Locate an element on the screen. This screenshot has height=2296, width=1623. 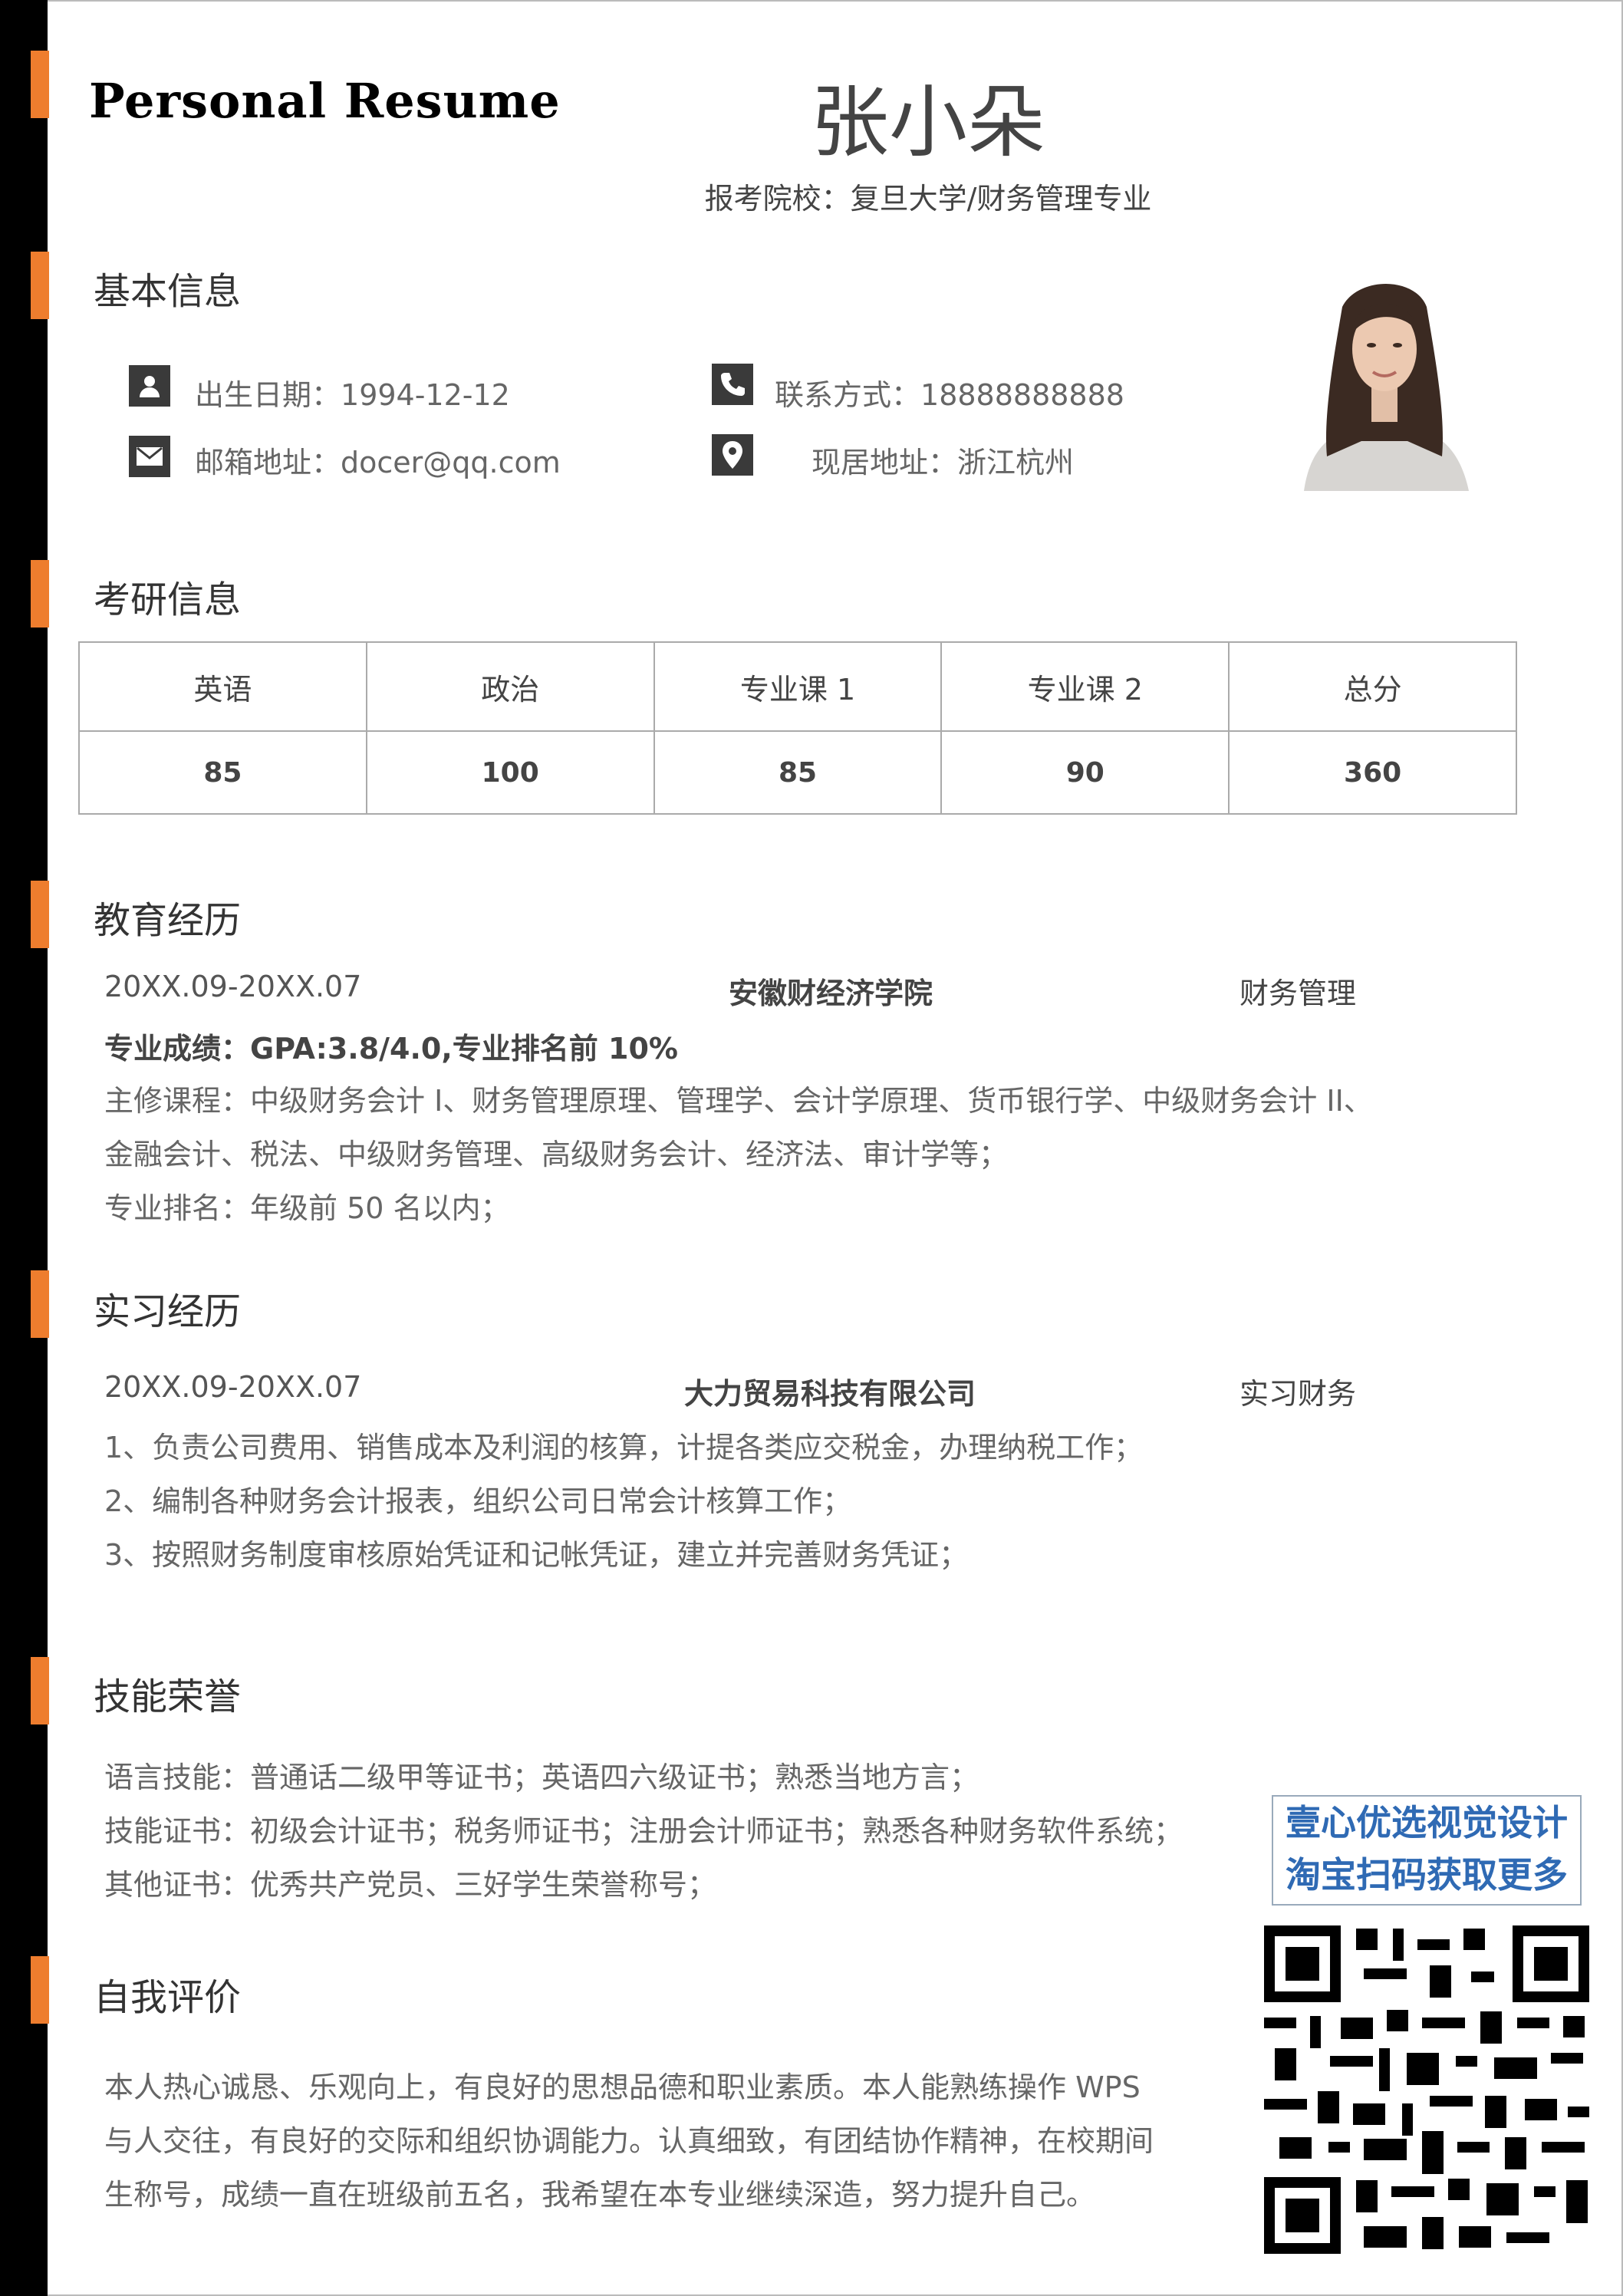
score-major-1: 85 is located at coordinates (798, 772).